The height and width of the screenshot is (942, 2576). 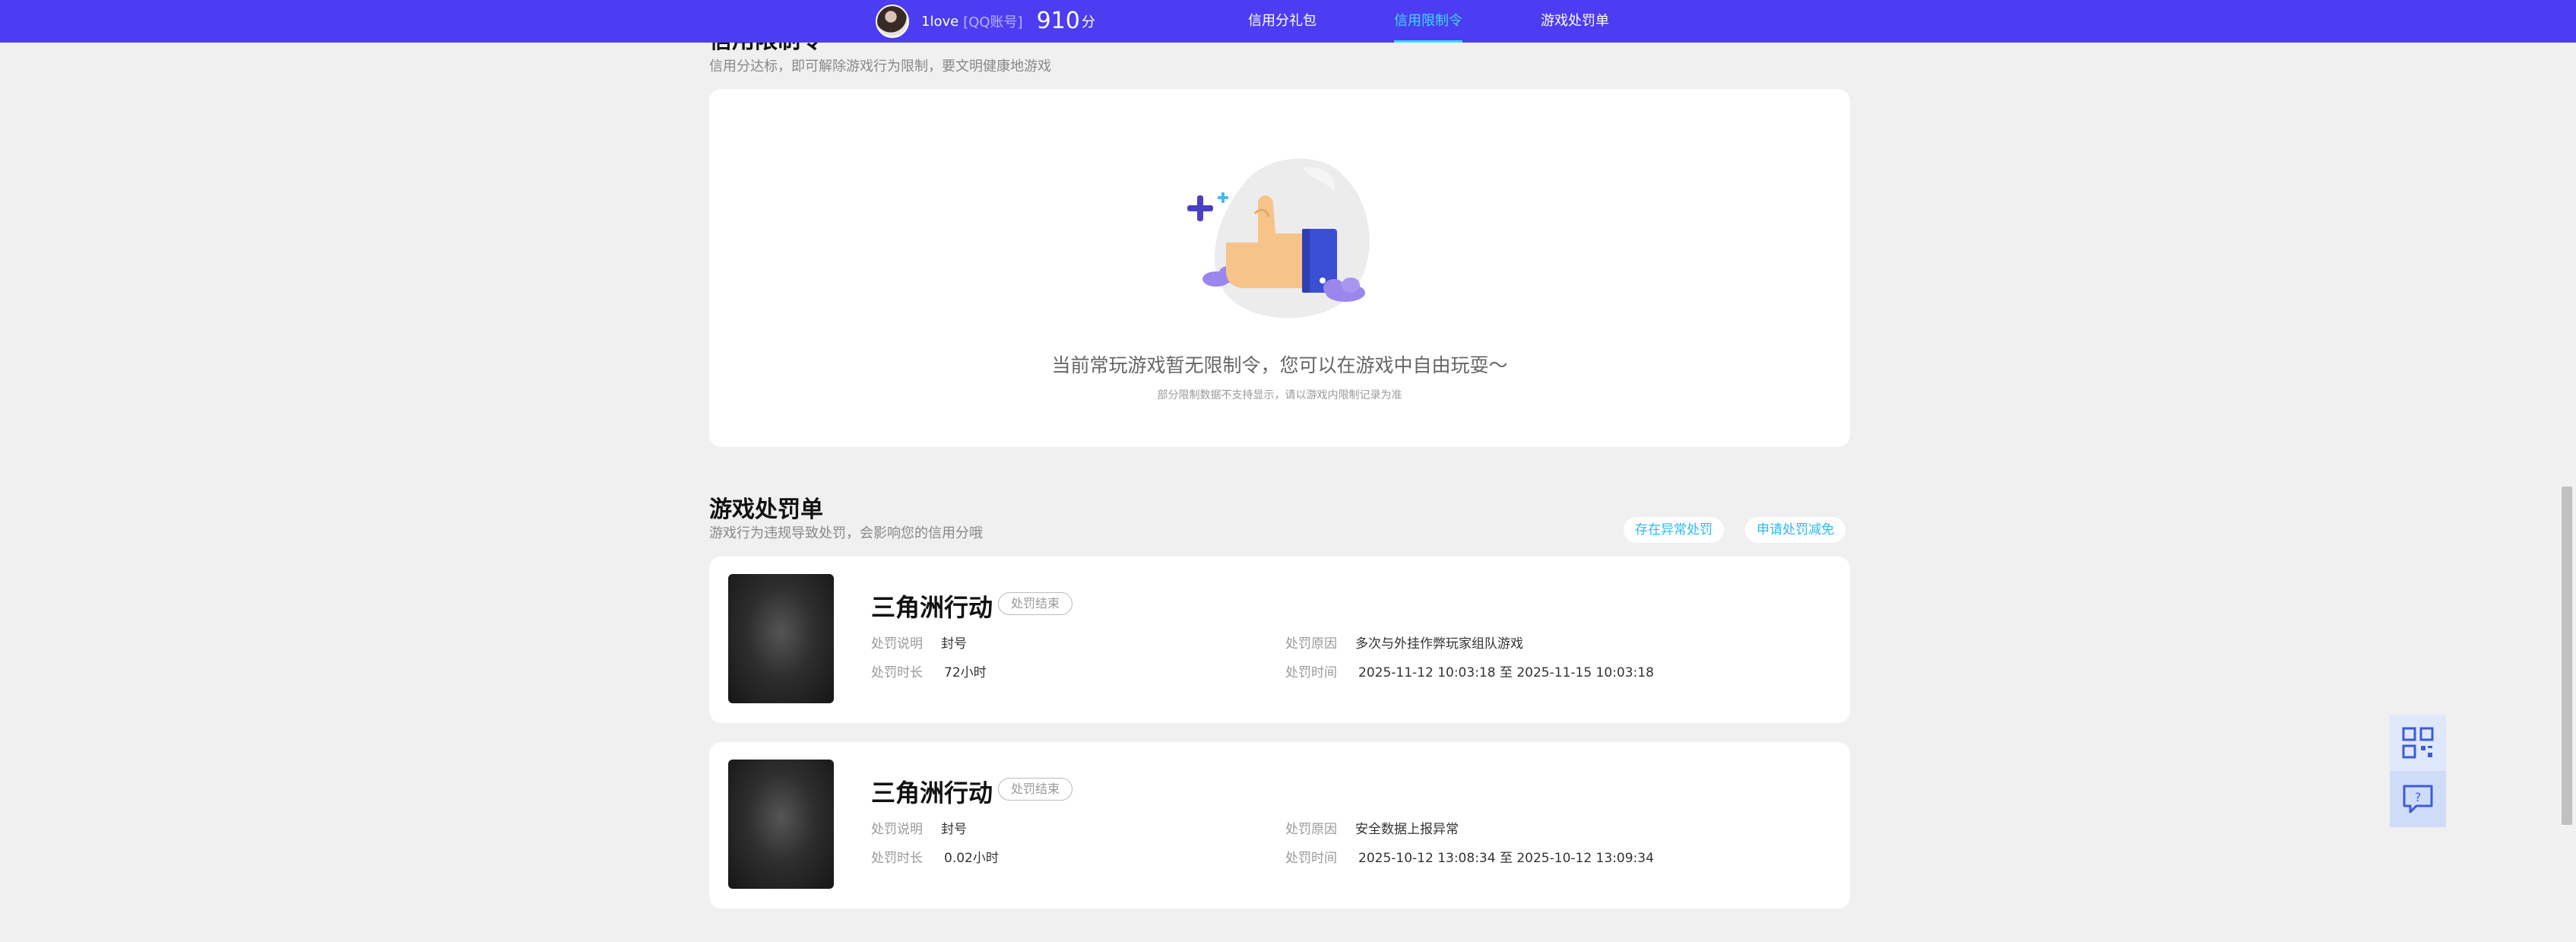 What do you see at coordinates (1278, 239) in the screenshot?
I see `thumbs-up-illustration` at bounding box center [1278, 239].